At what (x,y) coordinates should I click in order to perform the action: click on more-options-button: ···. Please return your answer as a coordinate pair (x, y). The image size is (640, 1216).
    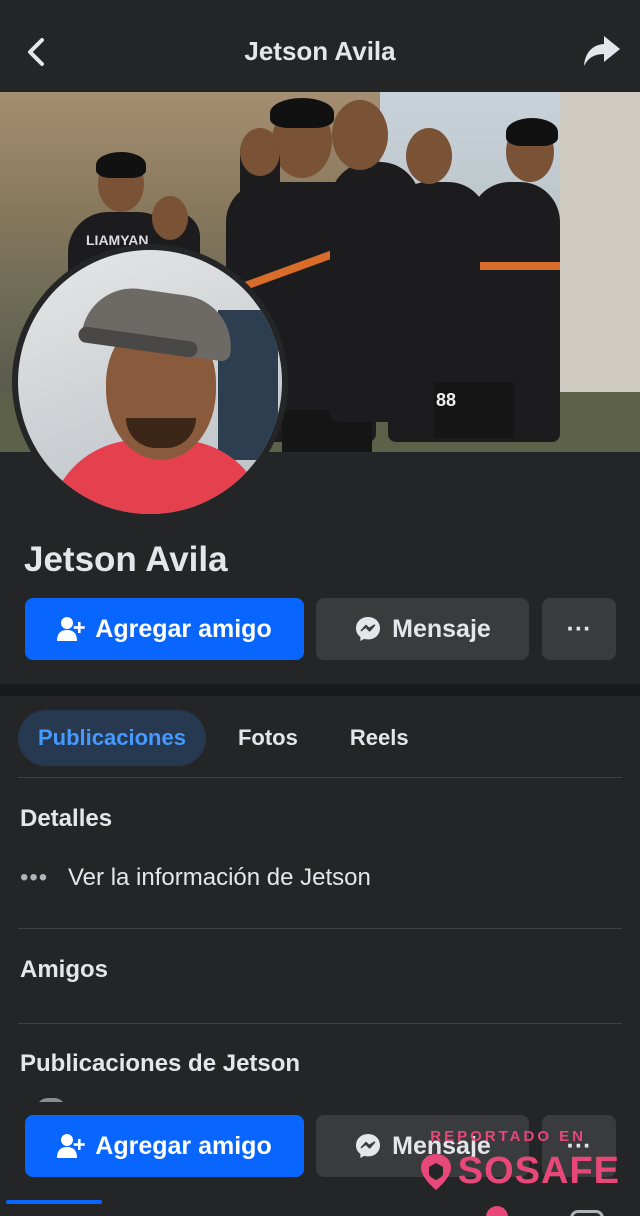
    Looking at the image, I should click on (579, 629).